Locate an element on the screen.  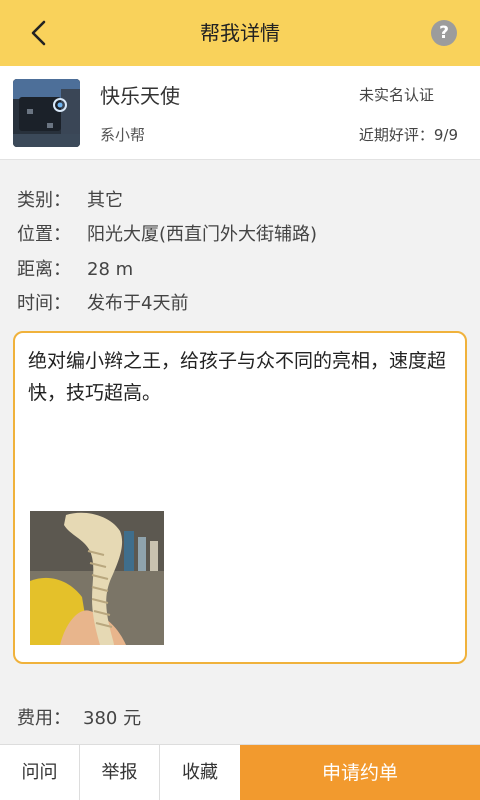
bottom-action-bar: 问问 举报 收藏 申请约单 is located at coordinates (240, 772).